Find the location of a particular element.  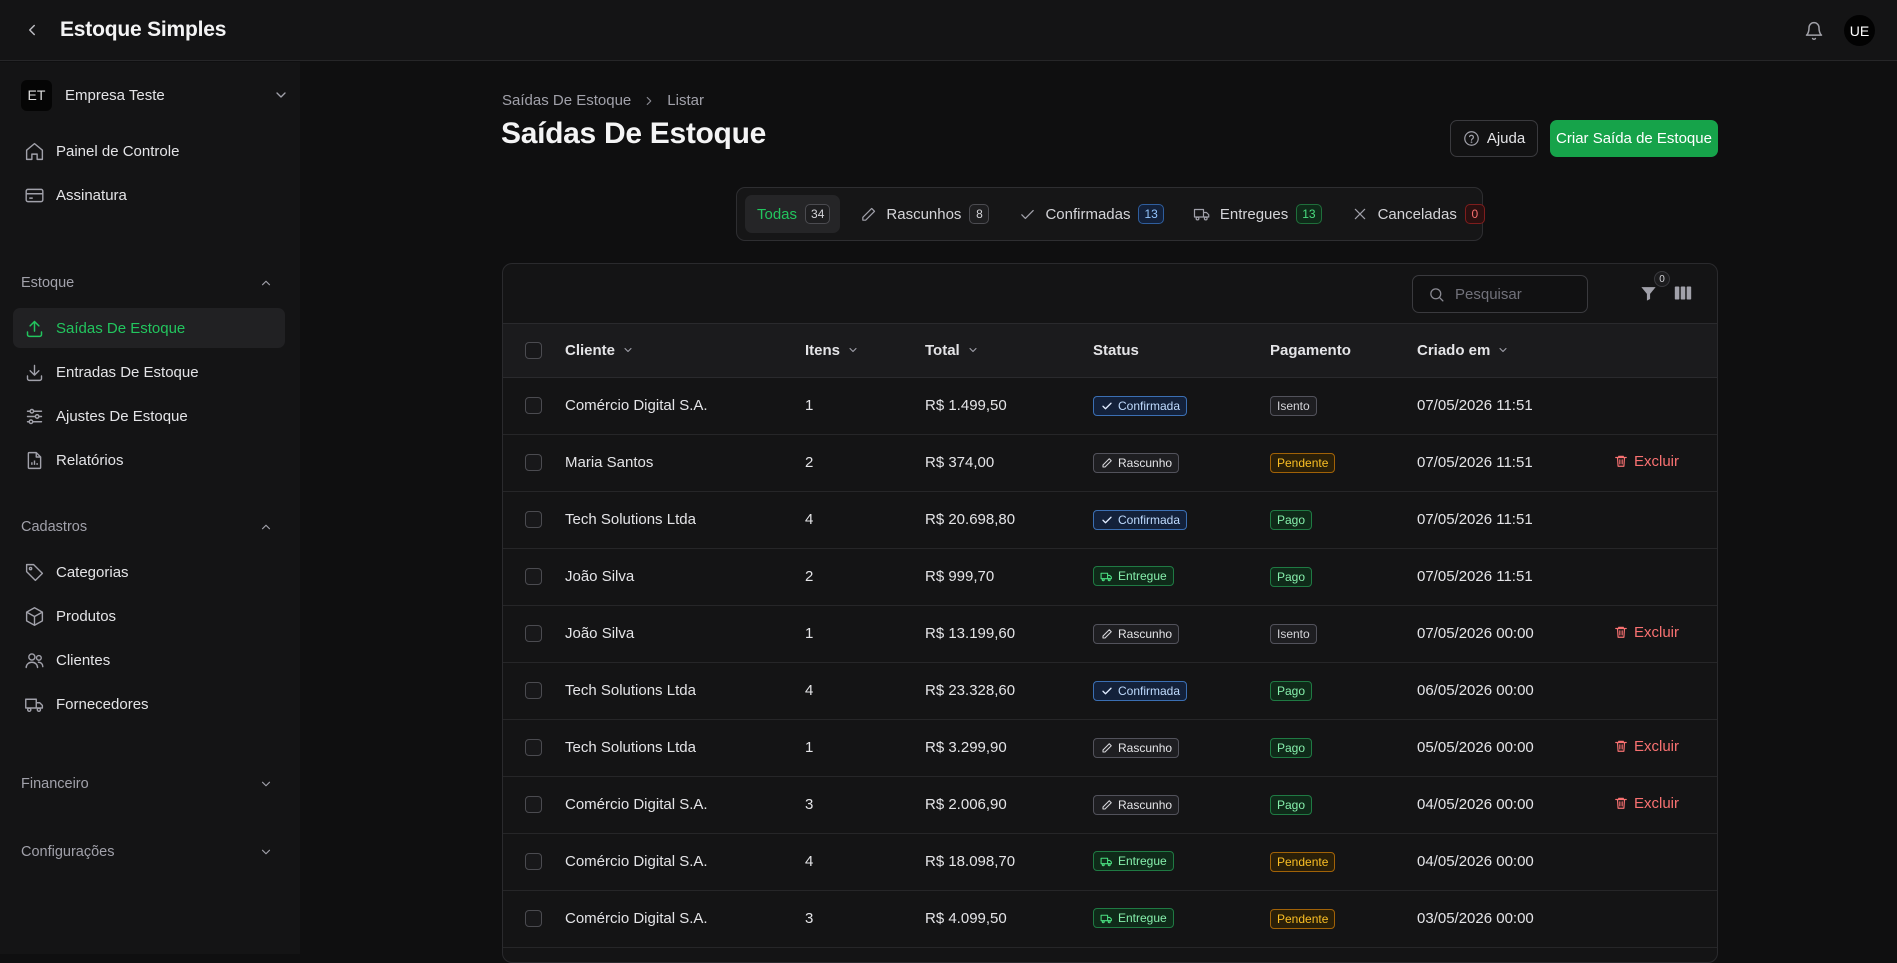

sidebar-group-configuracoes: Configurações is located at coordinates (148, 852).